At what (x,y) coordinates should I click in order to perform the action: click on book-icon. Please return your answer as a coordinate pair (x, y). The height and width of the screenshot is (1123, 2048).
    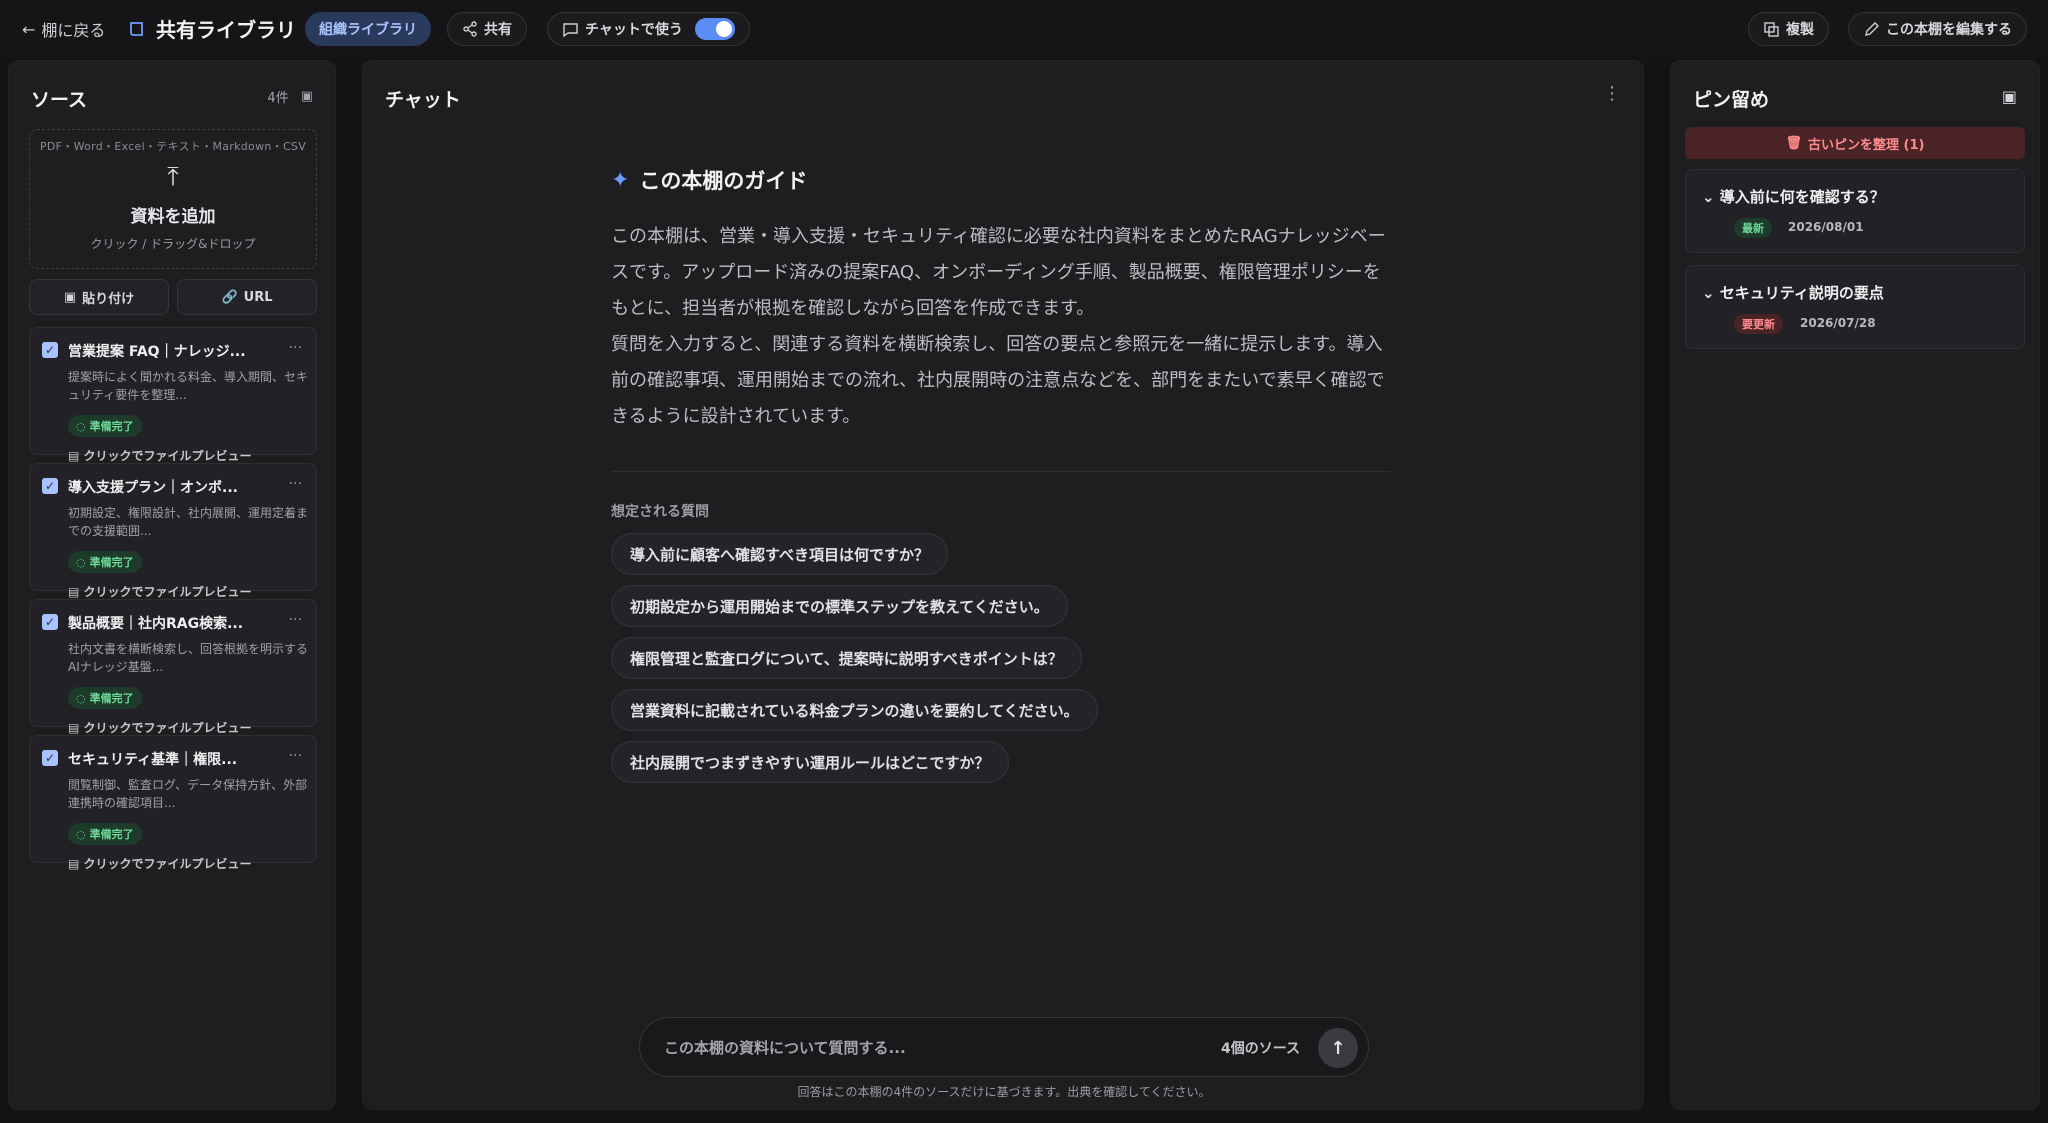
    Looking at the image, I should click on (136, 28).